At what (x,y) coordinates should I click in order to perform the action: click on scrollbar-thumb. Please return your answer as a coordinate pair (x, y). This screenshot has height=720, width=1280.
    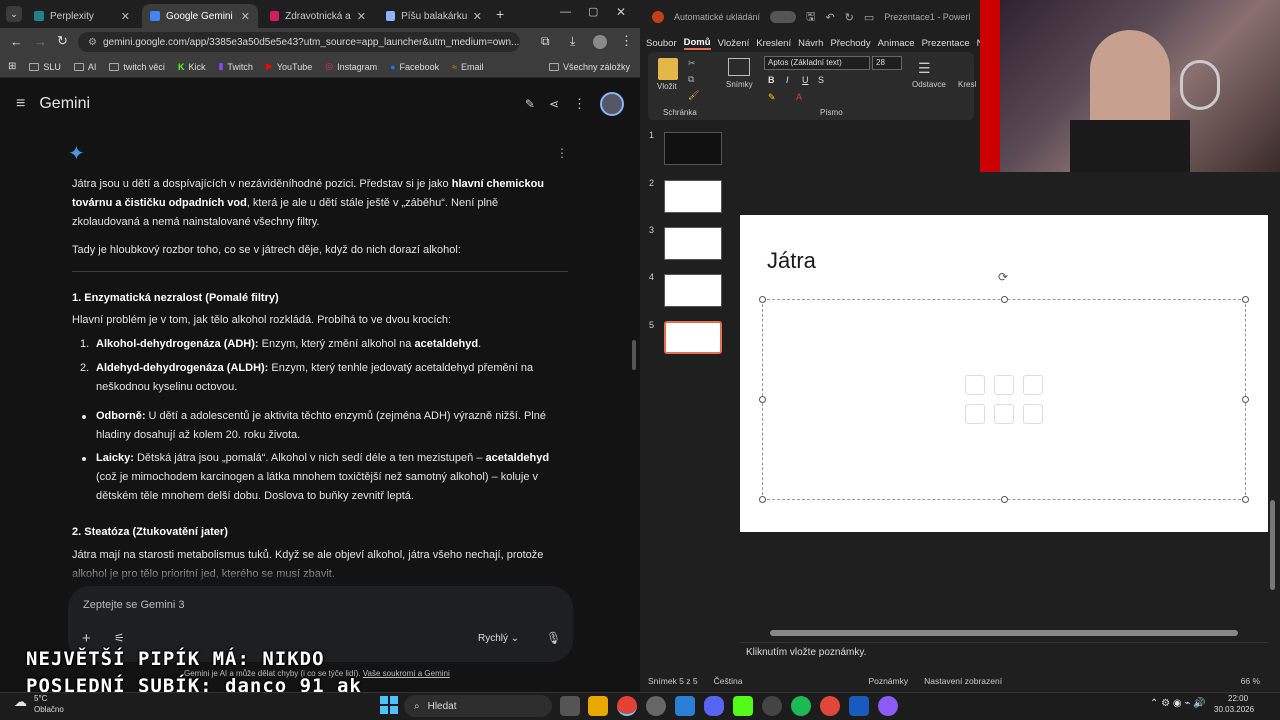
    Looking at the image, I should click on (634, 355).